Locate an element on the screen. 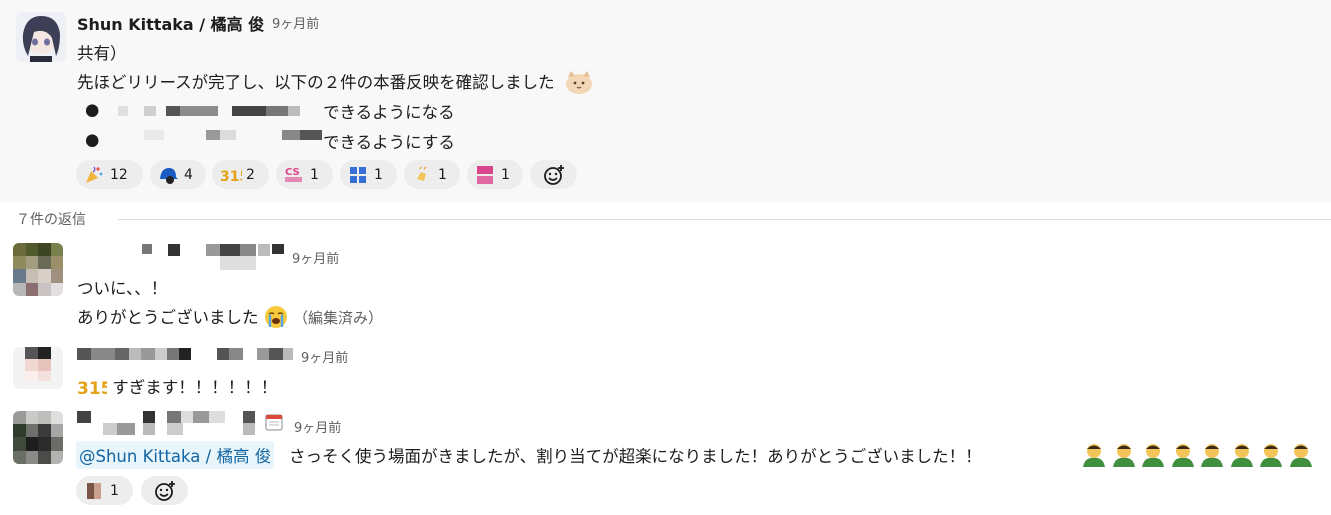  reaction-clapping: 1 is located at coordinates (432, 174).